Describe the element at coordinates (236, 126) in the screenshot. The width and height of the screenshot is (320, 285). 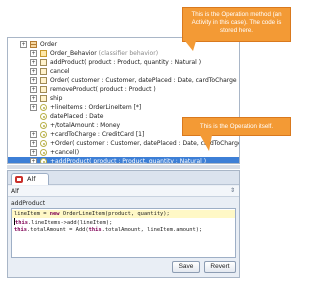
I see `callout-operation-note: This is the Operation itself.` at that location.